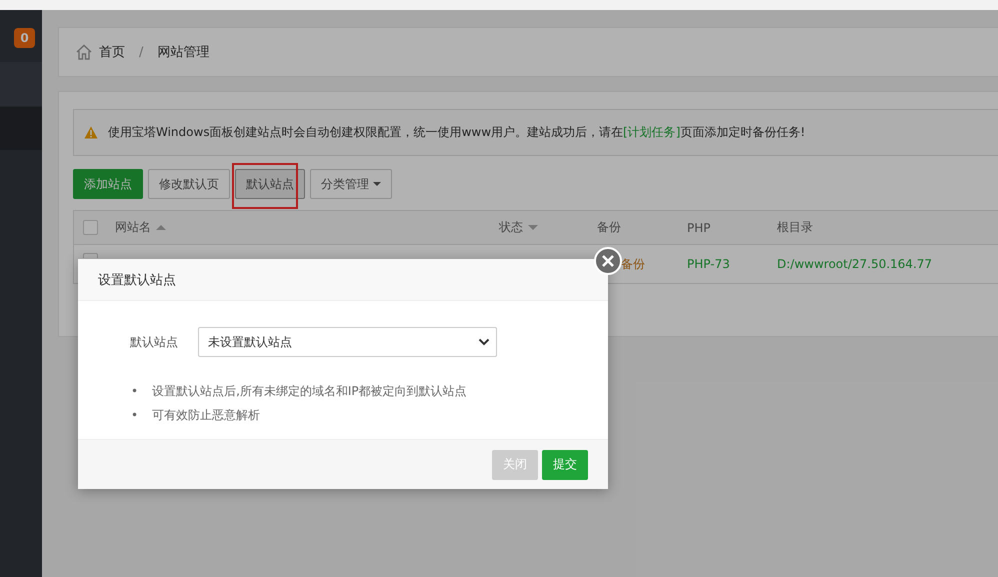  Describe the element at coordinates (565, 465) in the screenshot. I see `submit-button: 提交` at that location.